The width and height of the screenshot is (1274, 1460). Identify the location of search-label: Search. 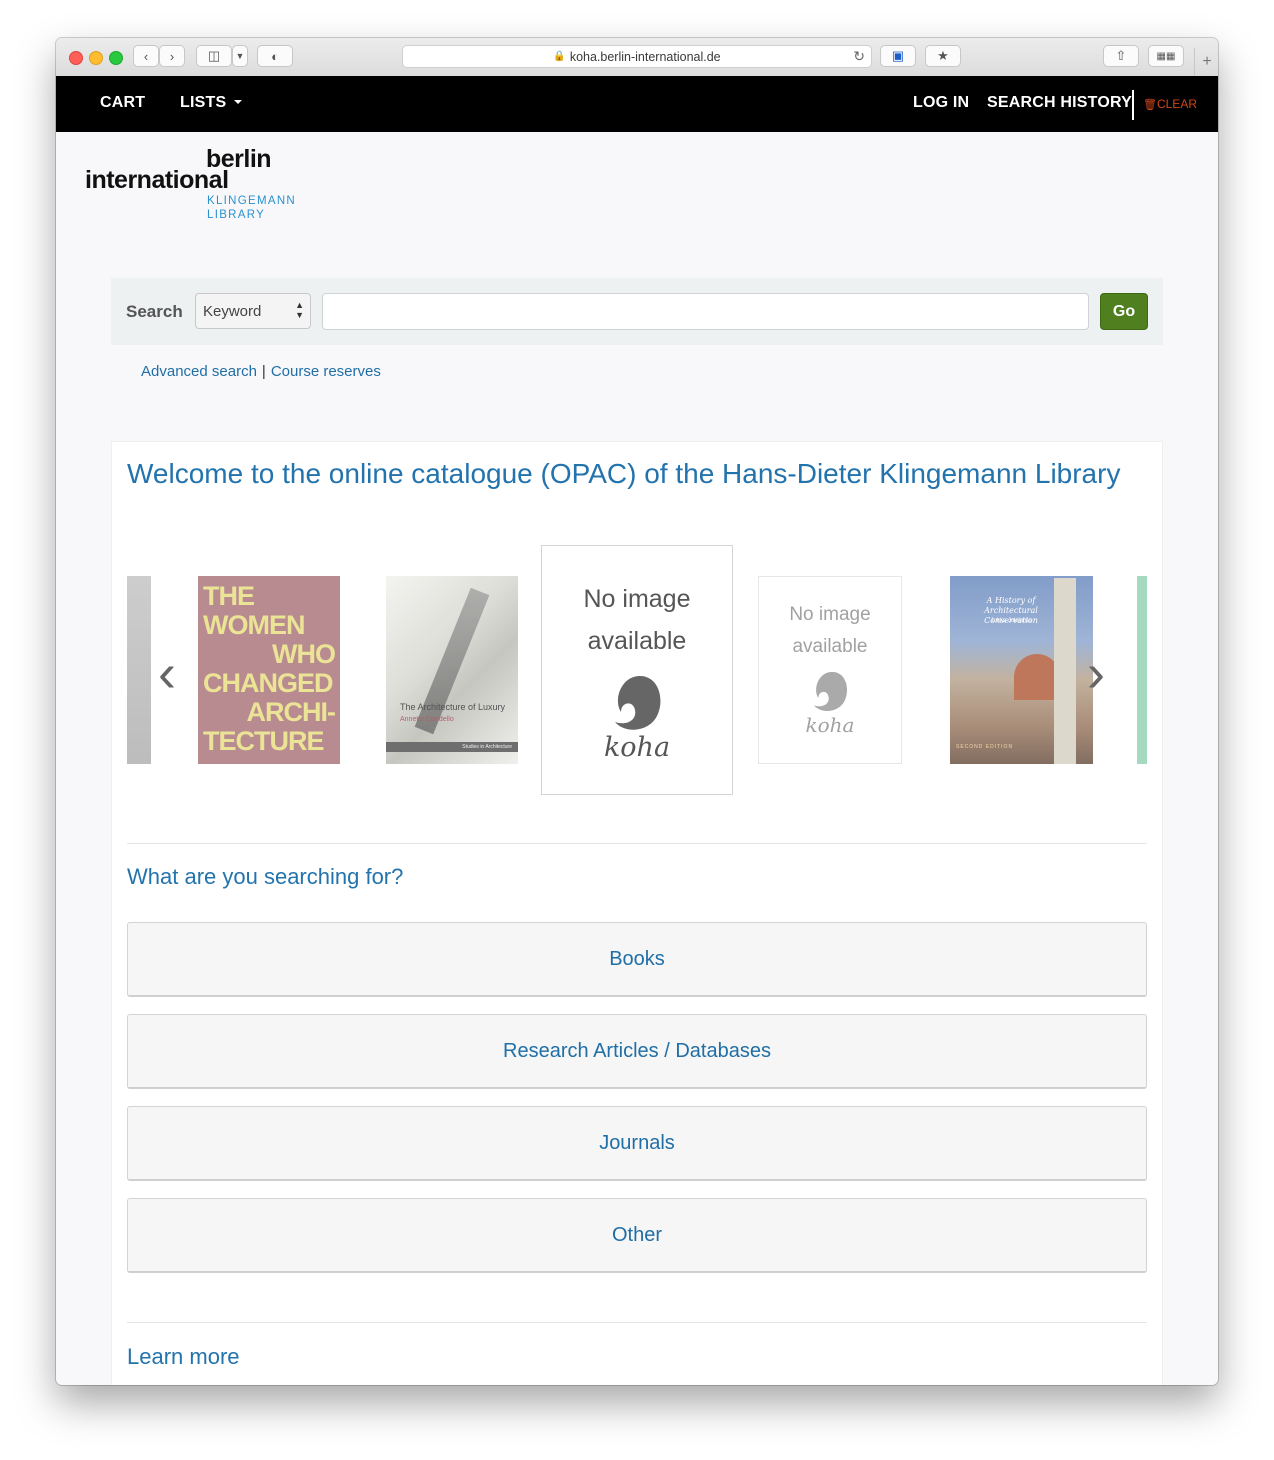
(154, 311).